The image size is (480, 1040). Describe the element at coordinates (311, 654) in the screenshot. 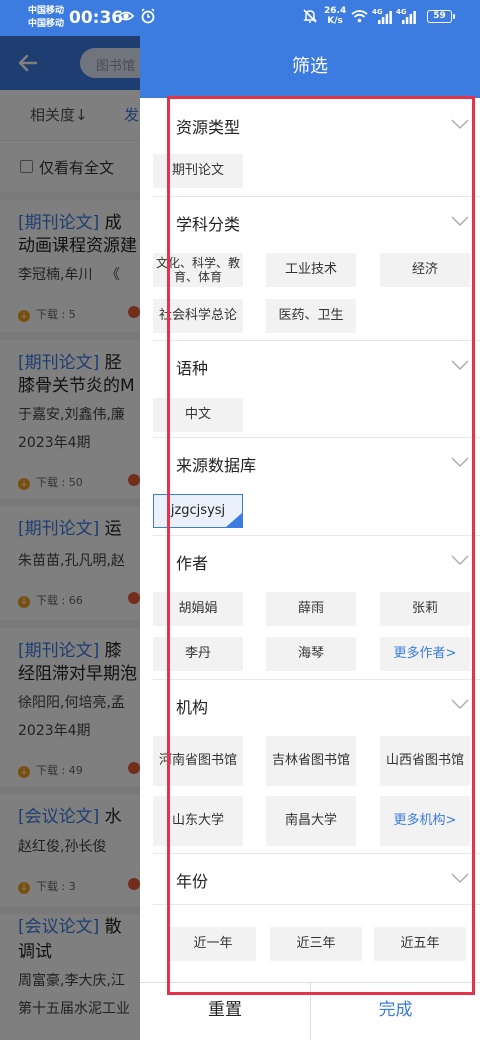

I see `option-chip: 海琴` at that location.